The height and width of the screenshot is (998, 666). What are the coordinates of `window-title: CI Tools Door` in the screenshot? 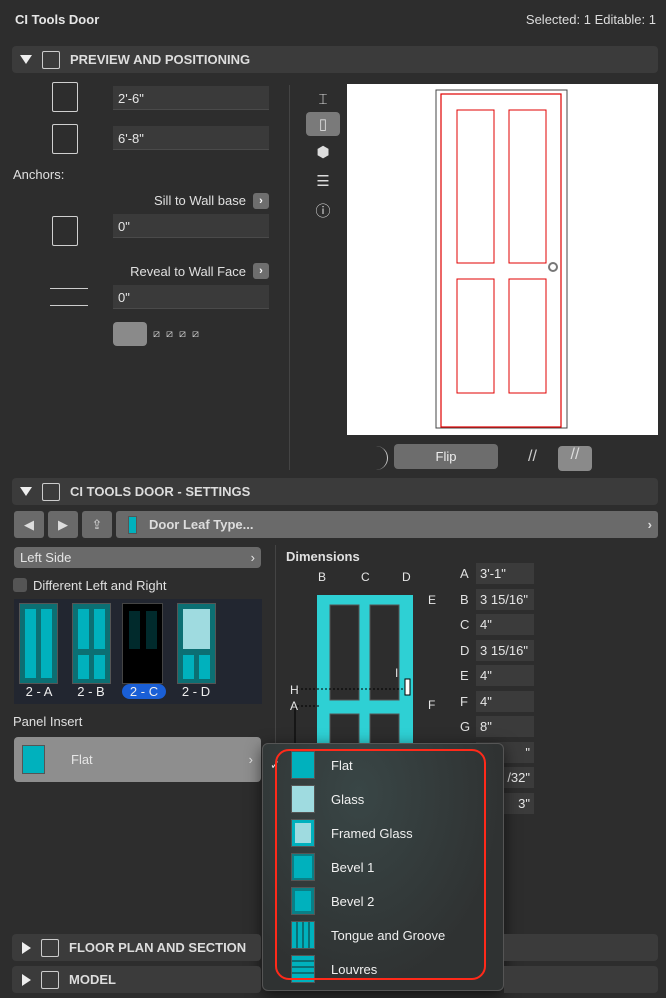 It's located at (57, 19).